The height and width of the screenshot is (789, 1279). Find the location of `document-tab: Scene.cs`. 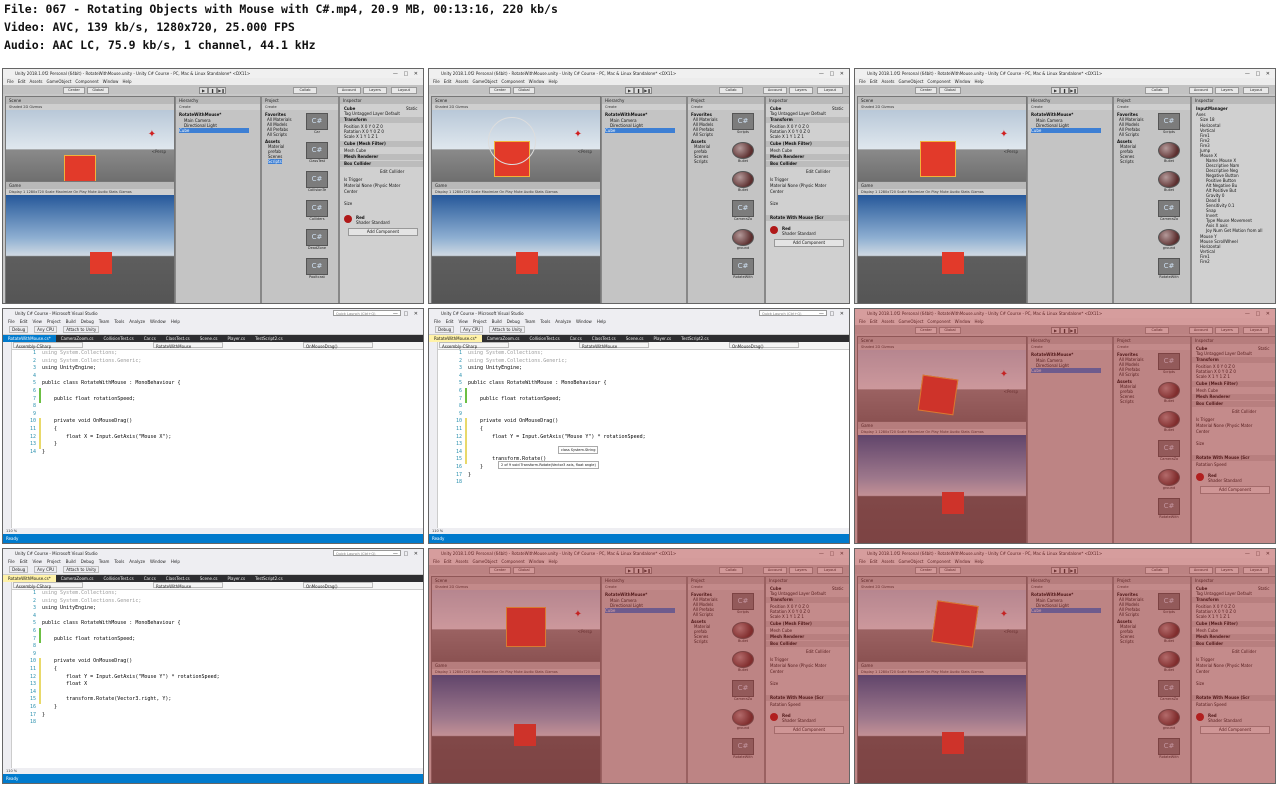

document-tab: Scene.cs is located at coordinates (209, 338).